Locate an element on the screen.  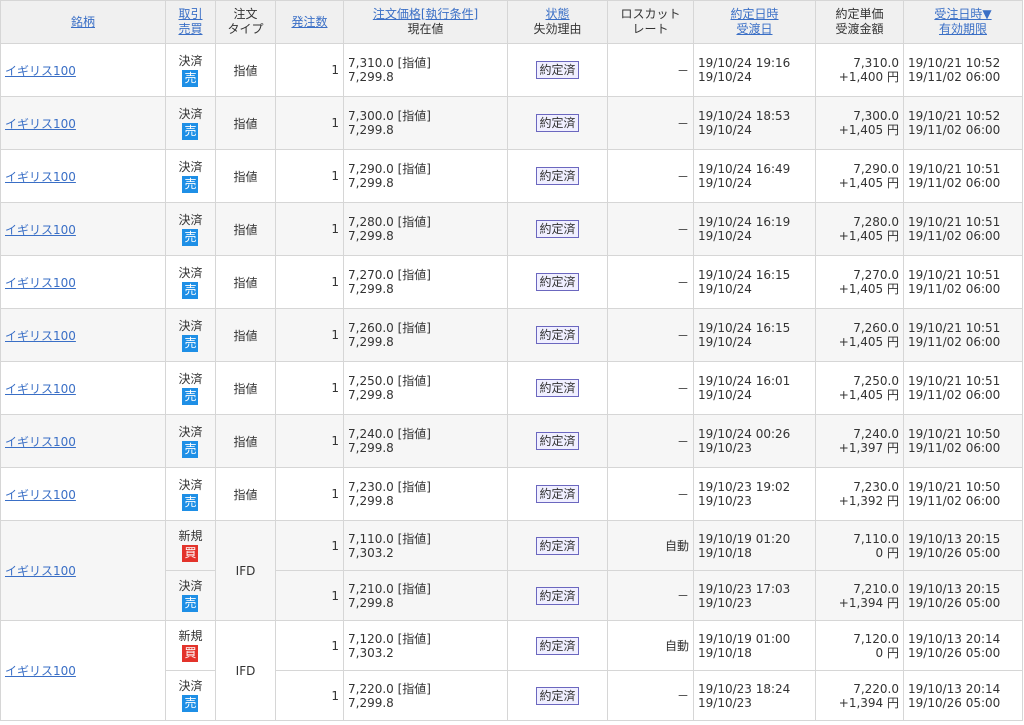
header-state: 状態 失効理由 is located at coordinates (557, 22).